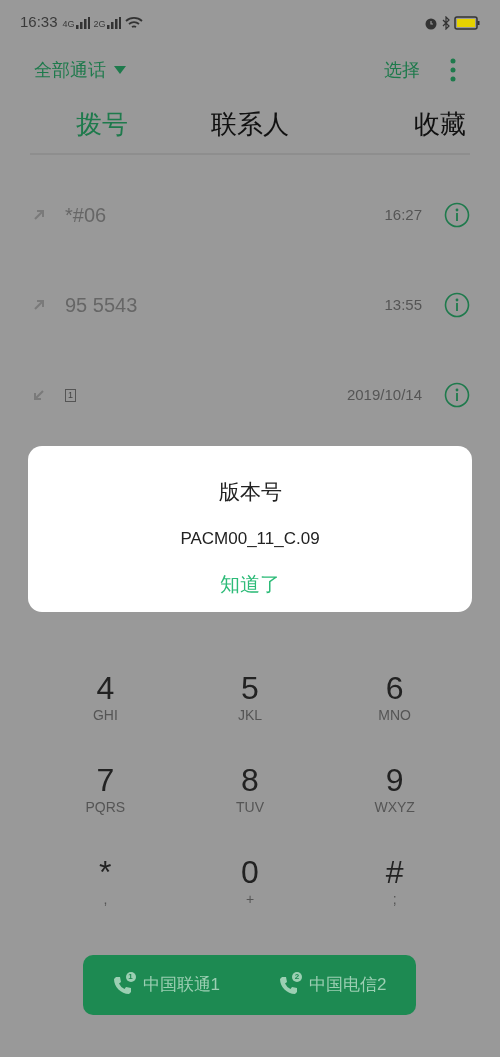  I want to click on dialog-title: 版本号, so click(250, 492).